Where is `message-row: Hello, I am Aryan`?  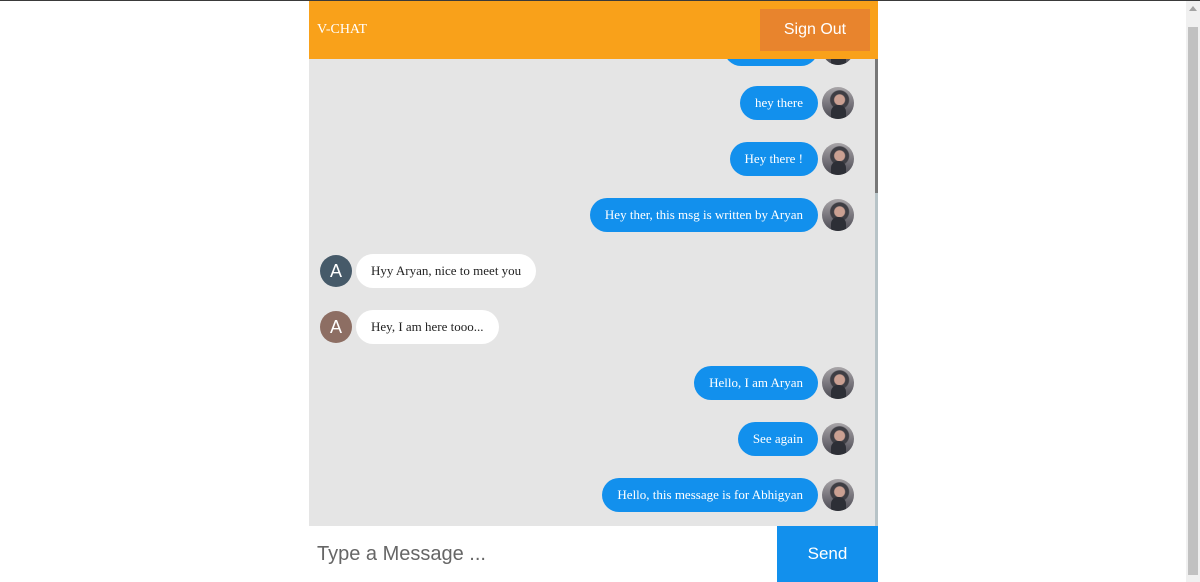
message-row: Hello, I am Aryan is located at coordinates (588, 394).